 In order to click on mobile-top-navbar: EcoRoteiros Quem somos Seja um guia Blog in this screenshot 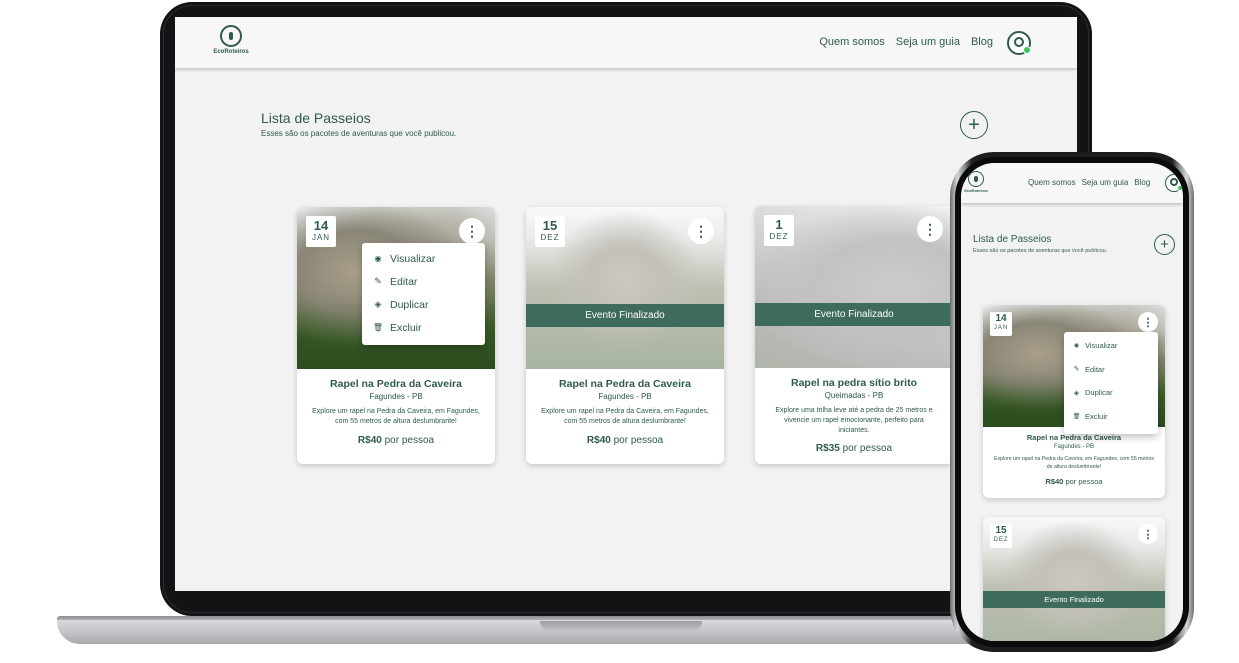, I will do `click(1072, 183)`.